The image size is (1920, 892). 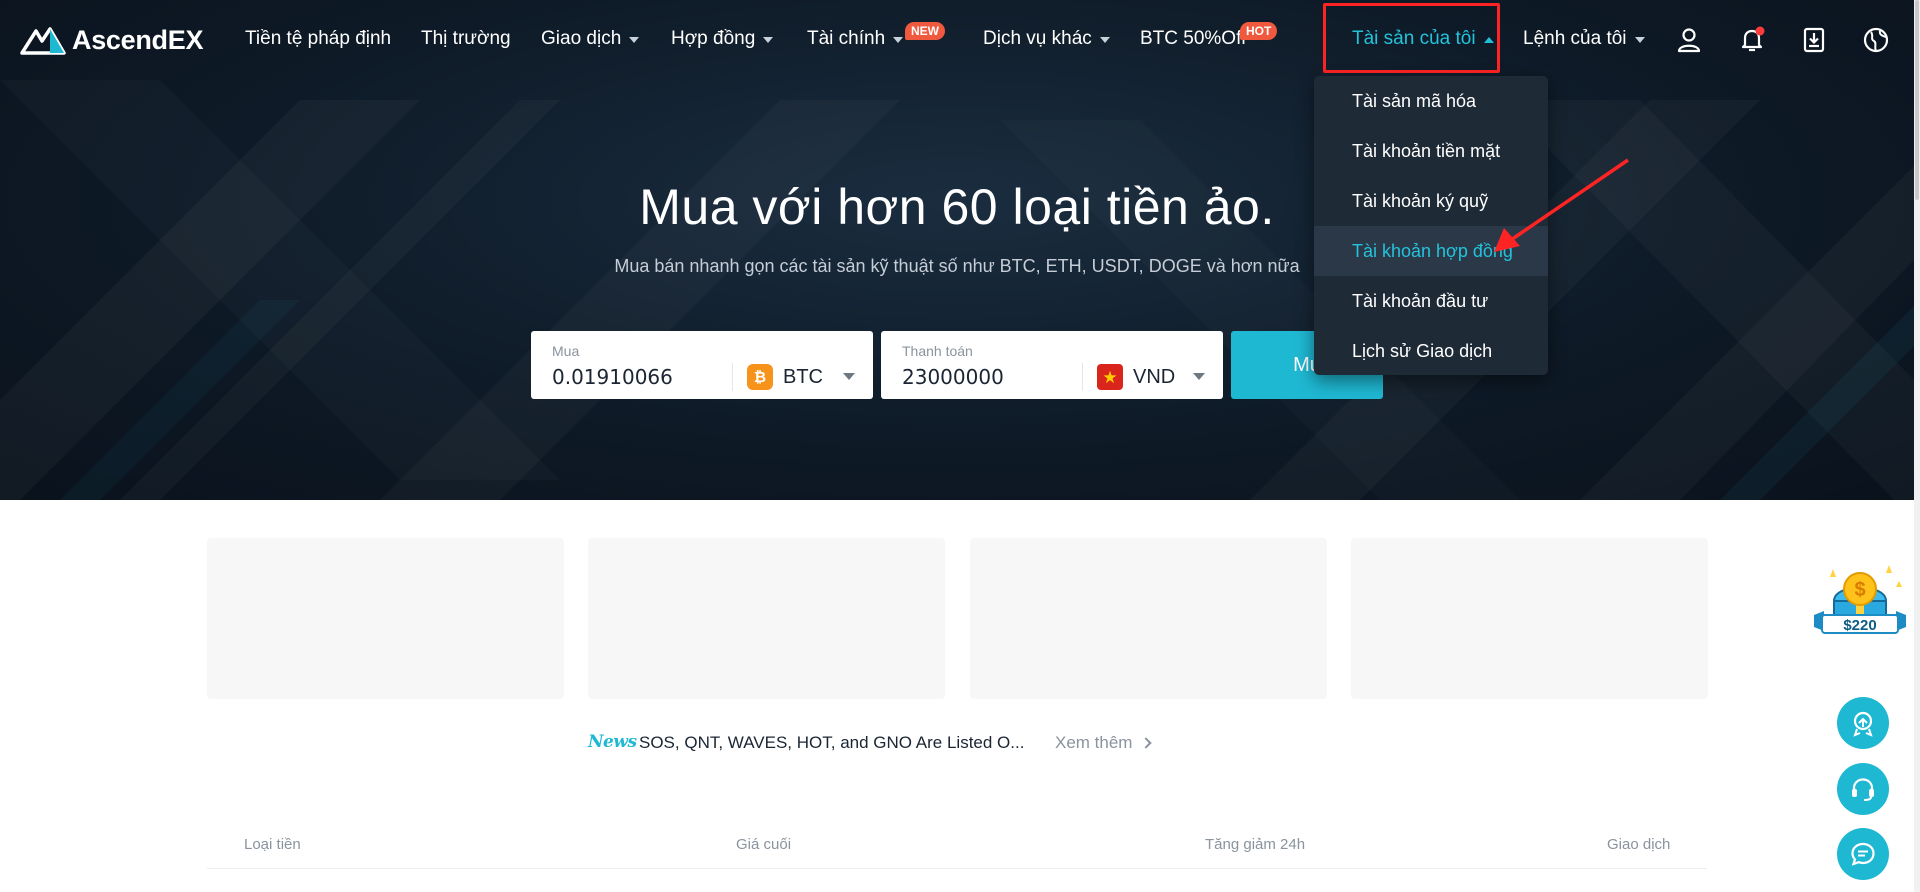 I want to click on reward-promo-widget: $ $220, so click(x=1860, y=604).